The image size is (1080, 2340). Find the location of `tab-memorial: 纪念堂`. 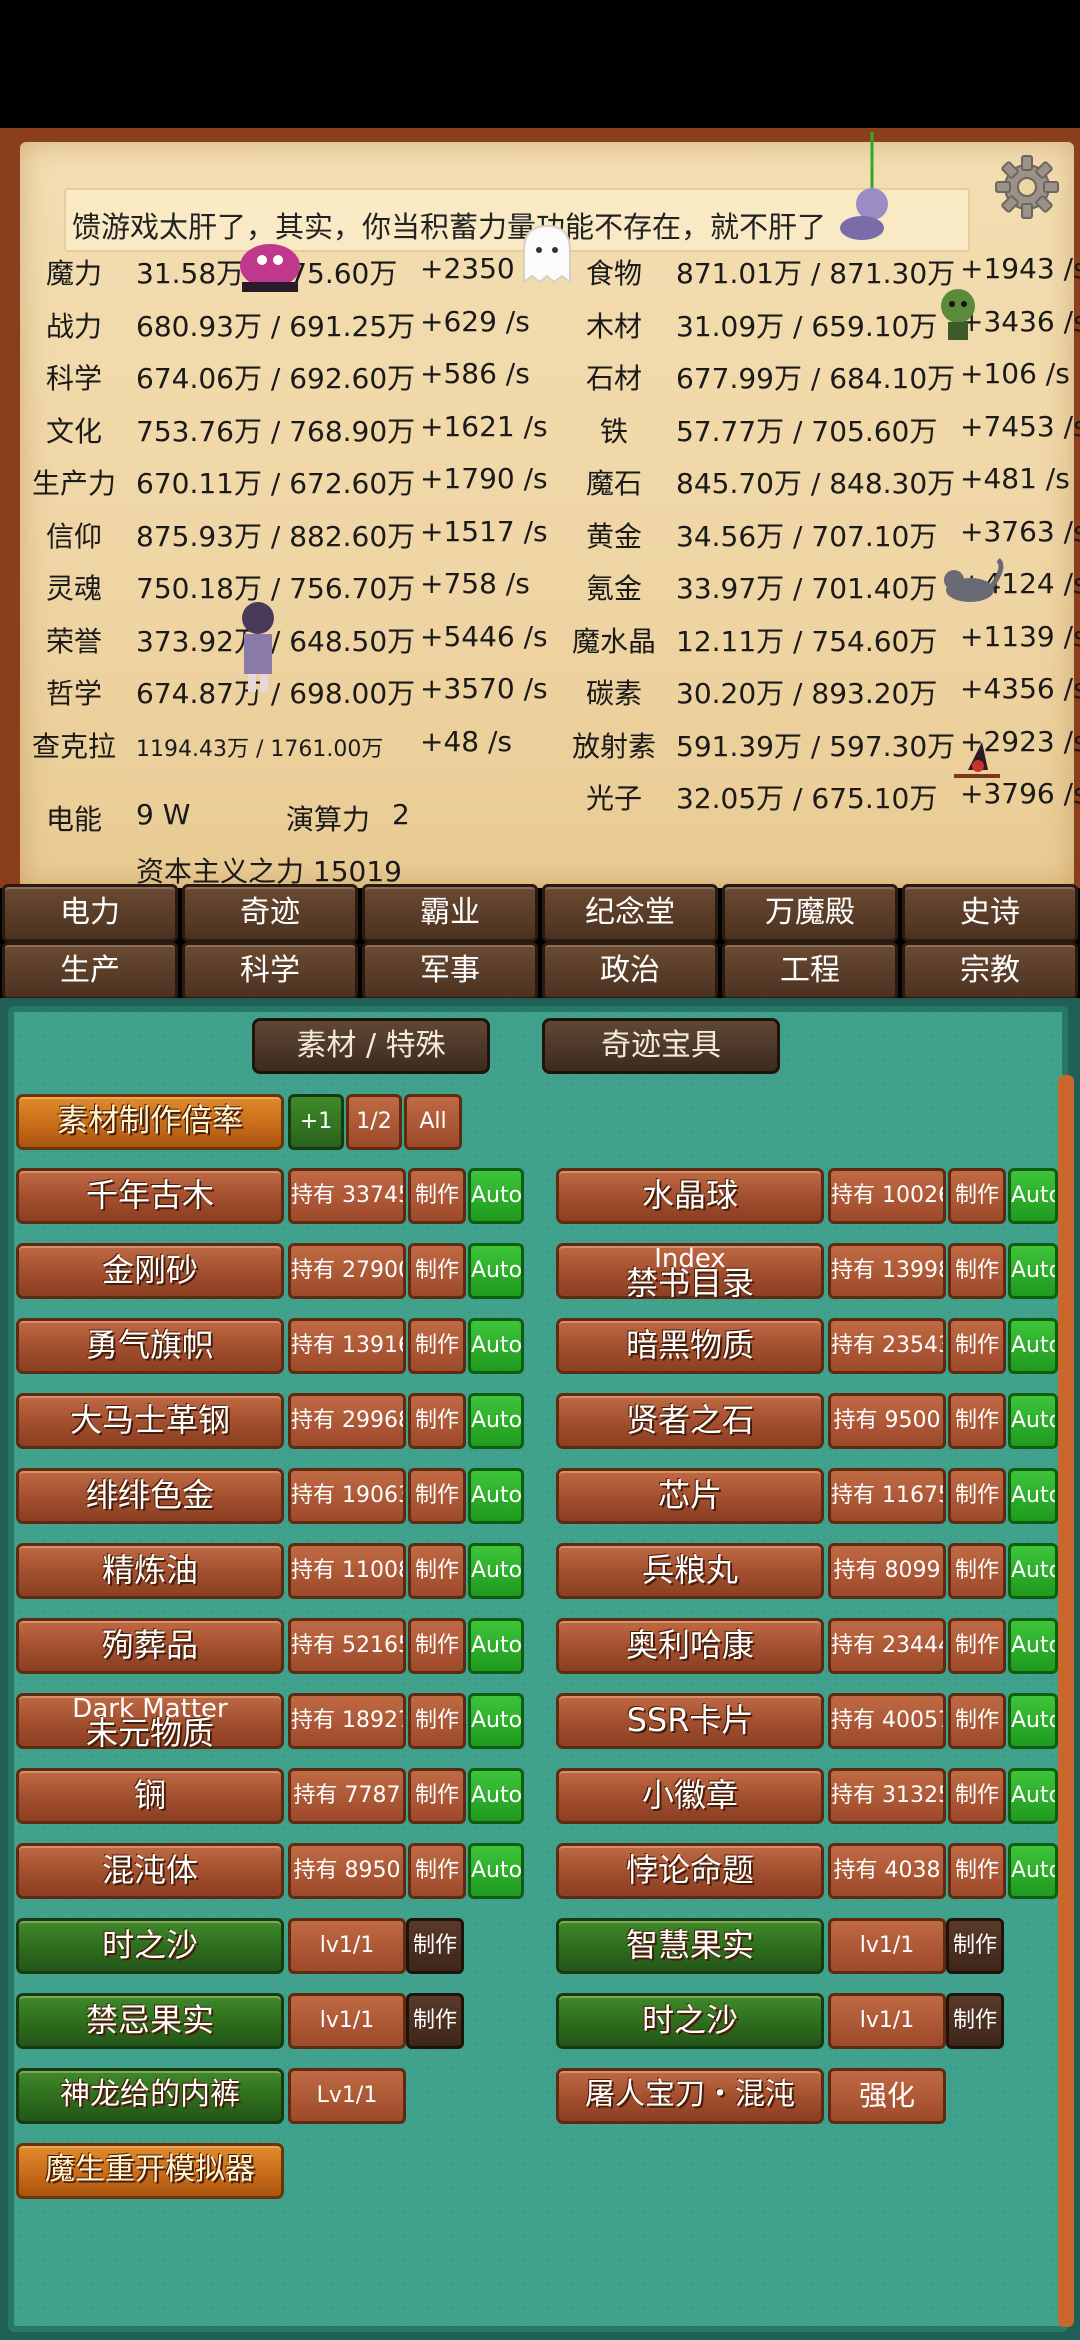

tab-memorial: 纪念堂 is located at coordinates (630, 913).